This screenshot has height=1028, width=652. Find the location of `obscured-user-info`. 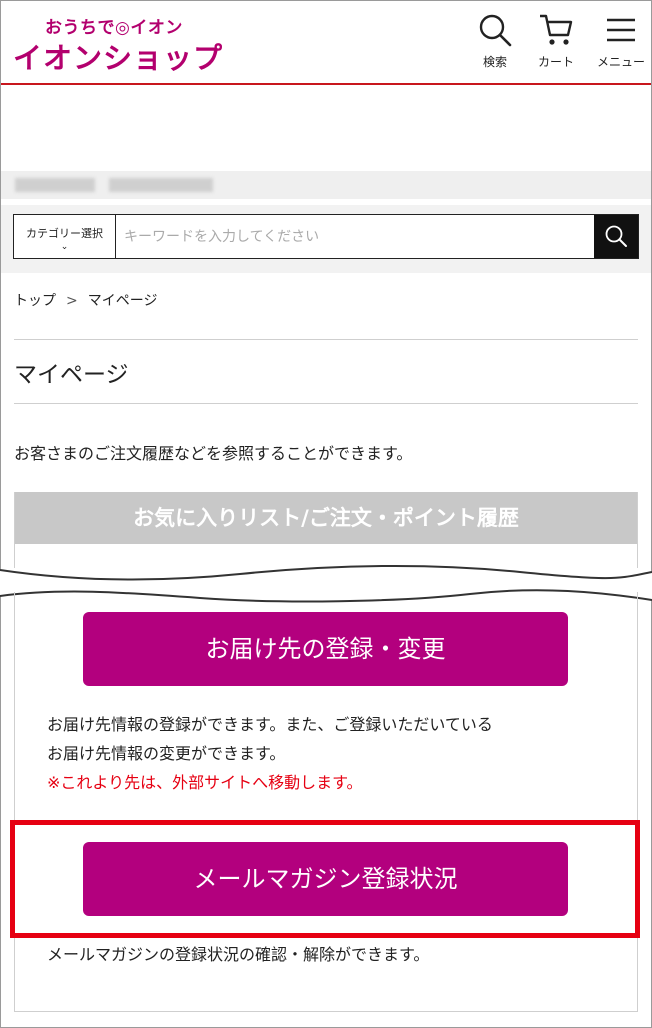

obscured-user-info is located at coordinates (326, 185).